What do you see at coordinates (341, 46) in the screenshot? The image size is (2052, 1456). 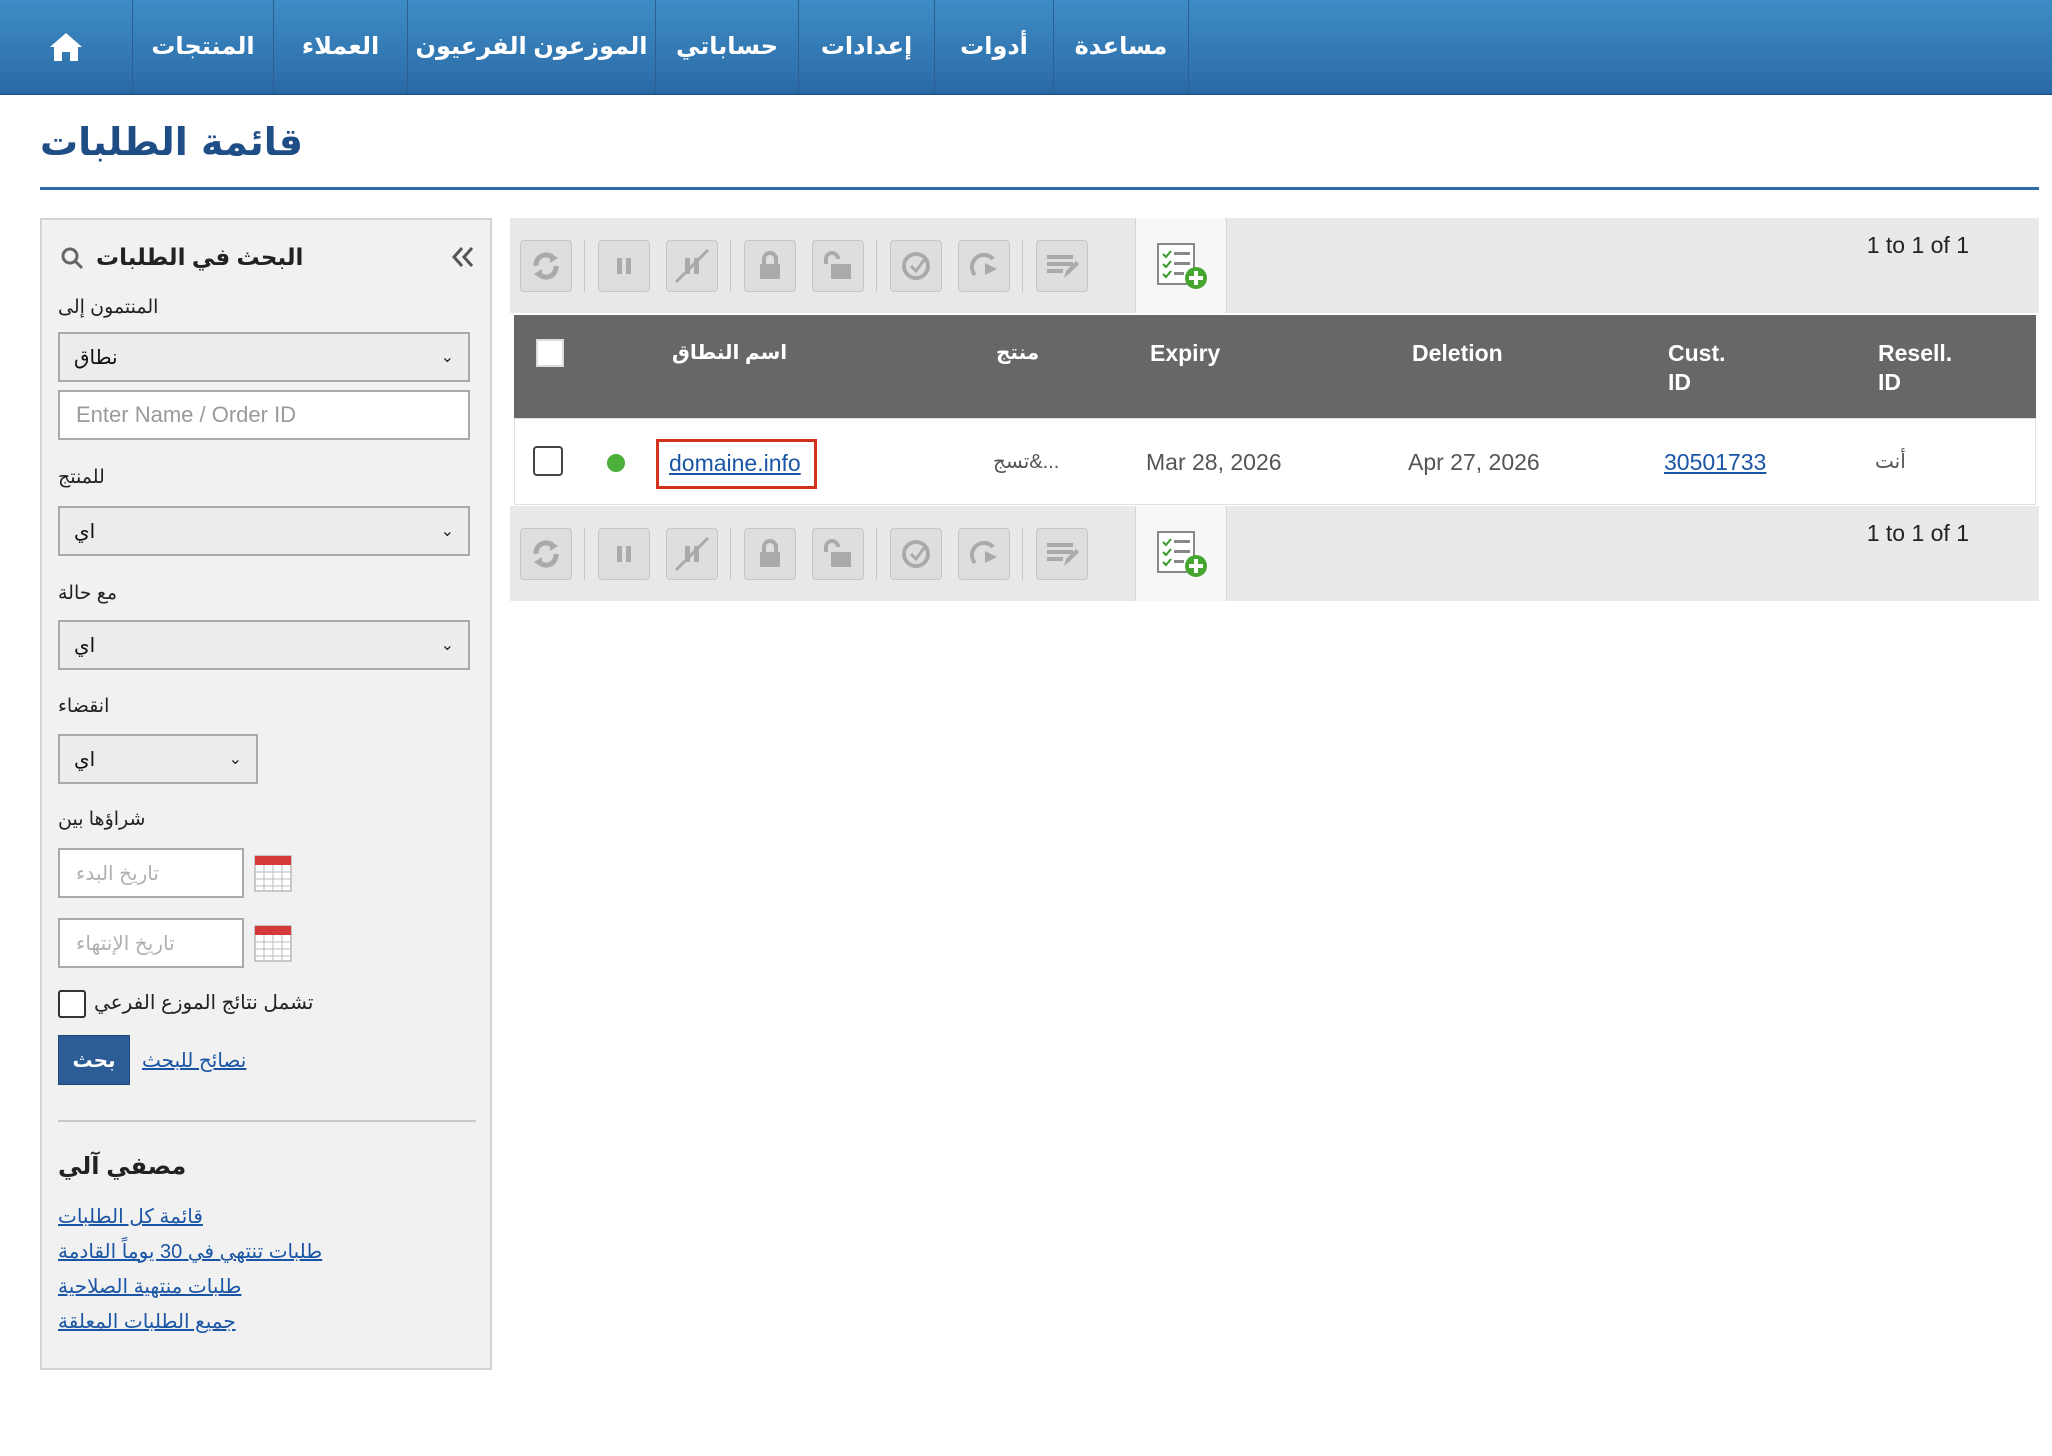 I see `nav-customers: العملاء` at bounding box center [341, 46].